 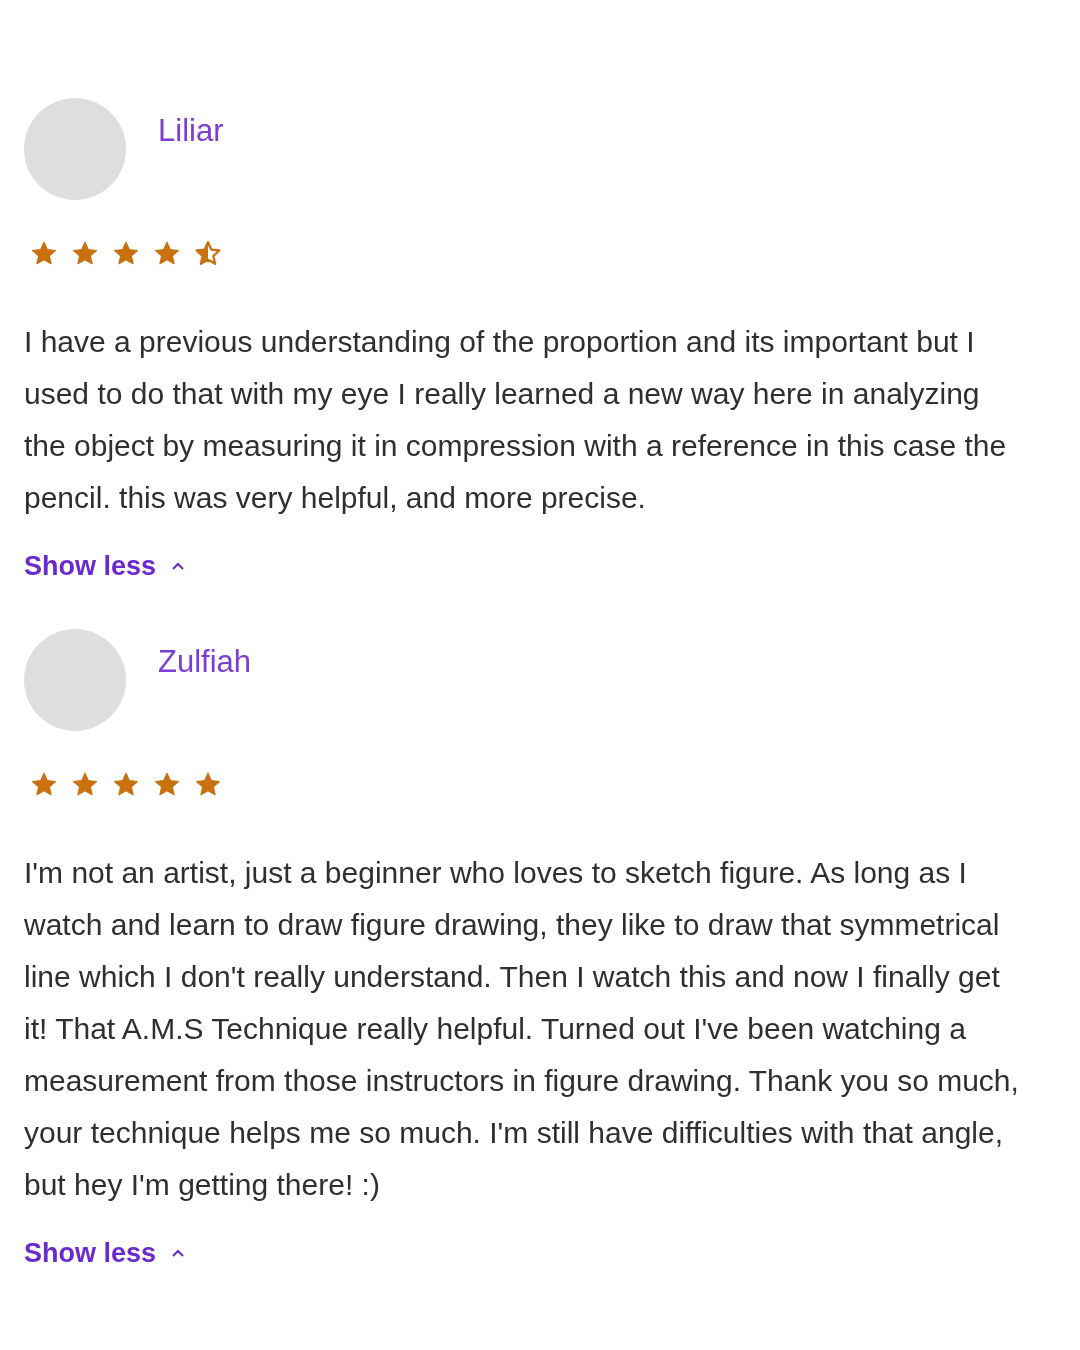 What do you see at coordinates (516, 420) in the screenshot?
I see `review-text: I have a previous understanding of the proportion and its important but I used to do that with my eye I really learned a new way here in analyzing the object by measuring it in compression with a reference in this case the pencil. this was very helpful, and more precise.` at bounding box center [516, 420].